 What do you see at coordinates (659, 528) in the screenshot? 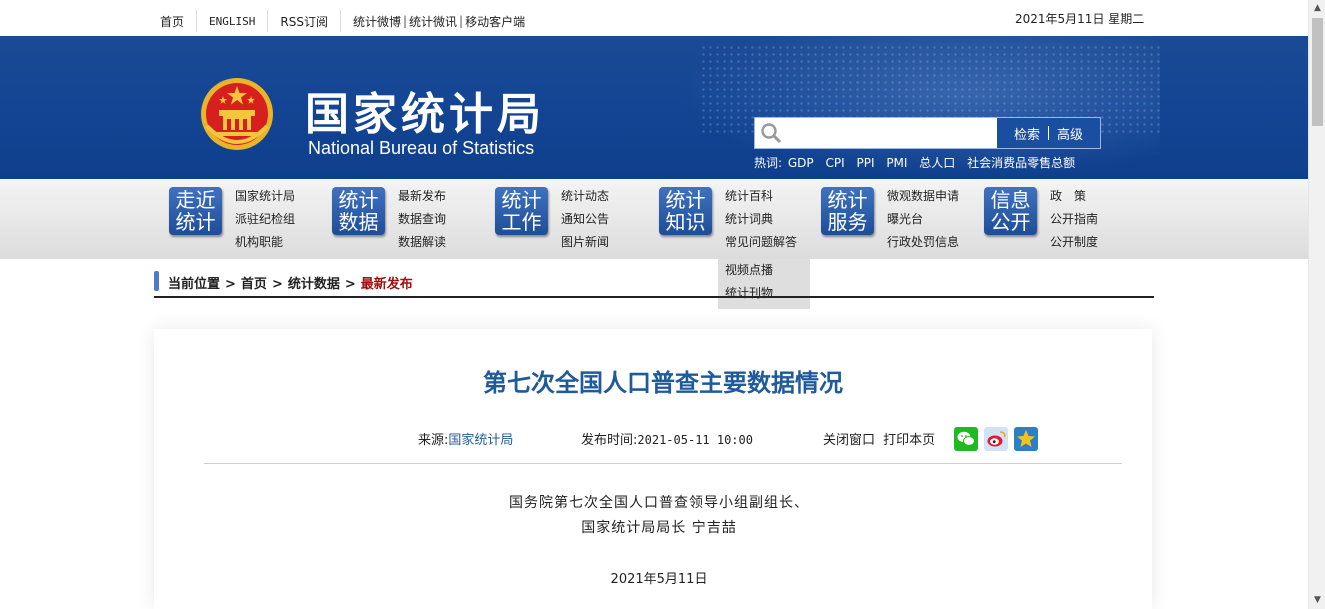
I see `author-line-2: 国家统计局局长 宁吉喆` at bounding box center [659, 528].